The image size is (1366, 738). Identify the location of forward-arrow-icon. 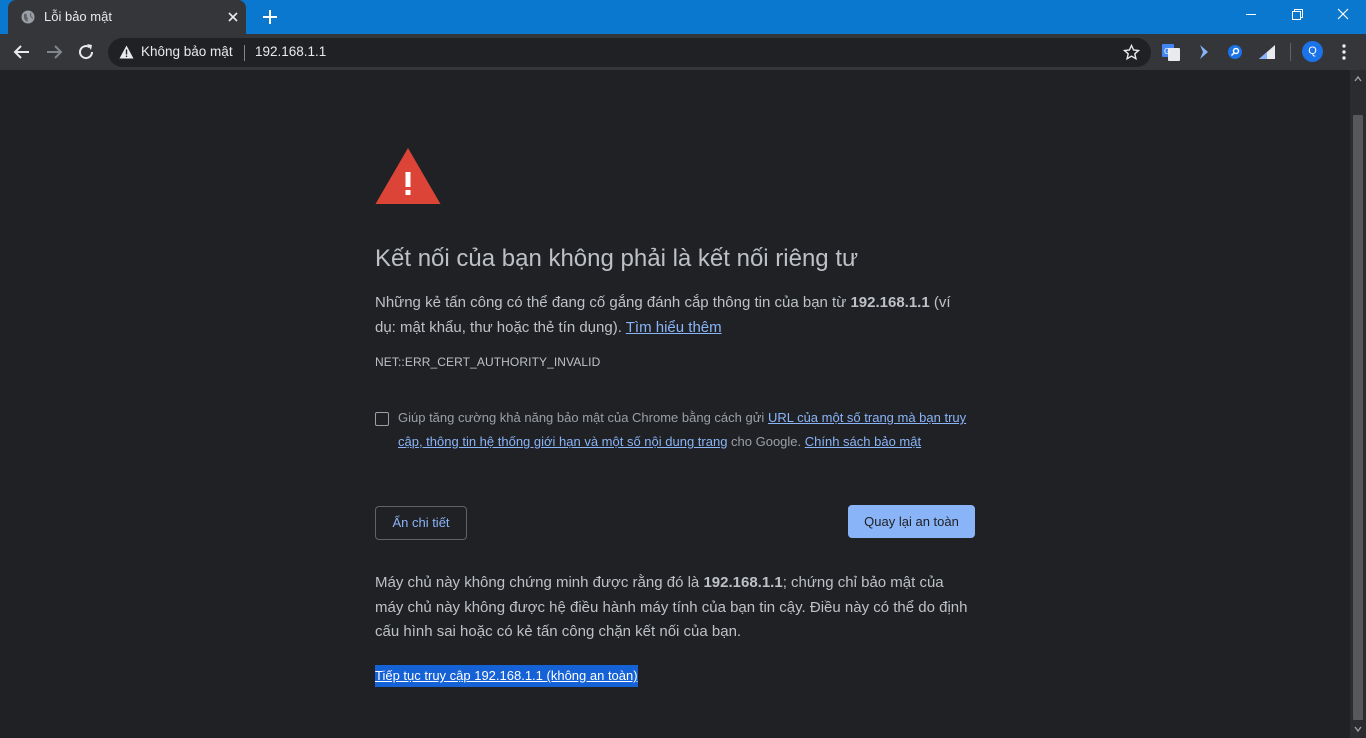
(54, 52).